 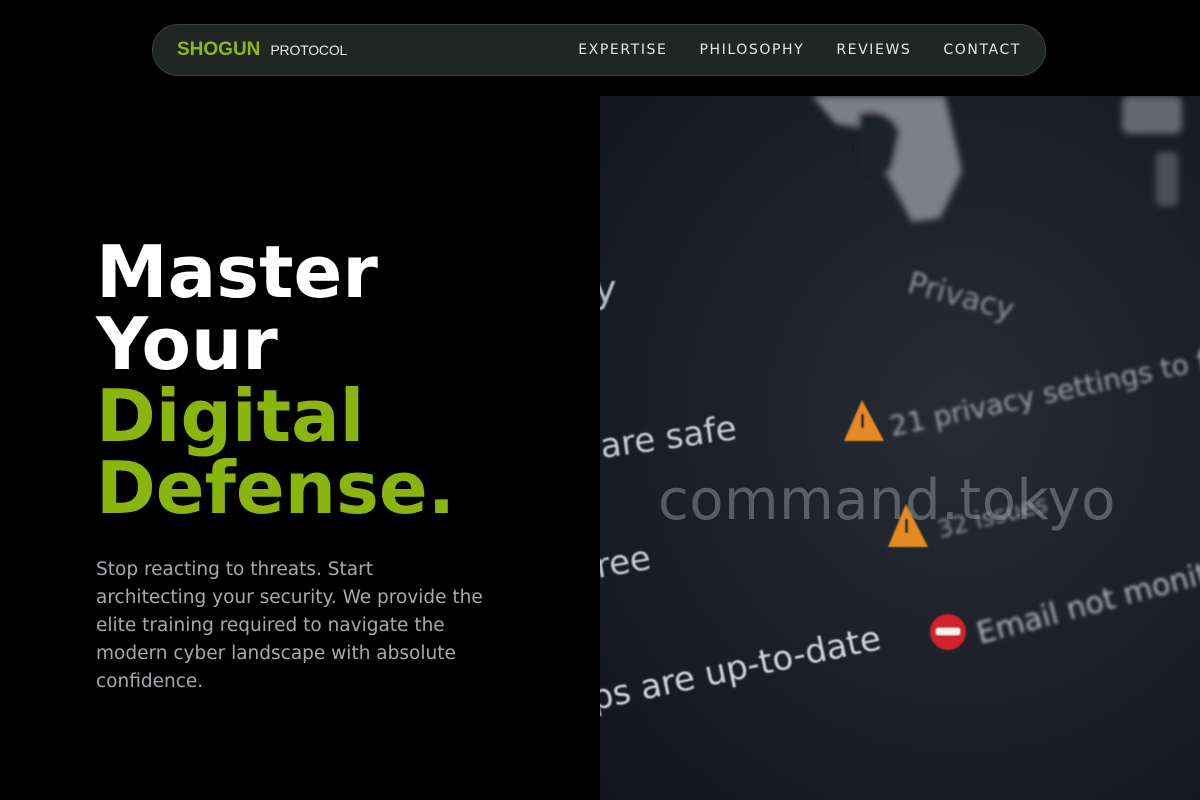 What do you see at coordinates (309, 50) in the screenshot?
I see `logo-brand-sub: PROTOCOL` at bounding box center [309, 50].